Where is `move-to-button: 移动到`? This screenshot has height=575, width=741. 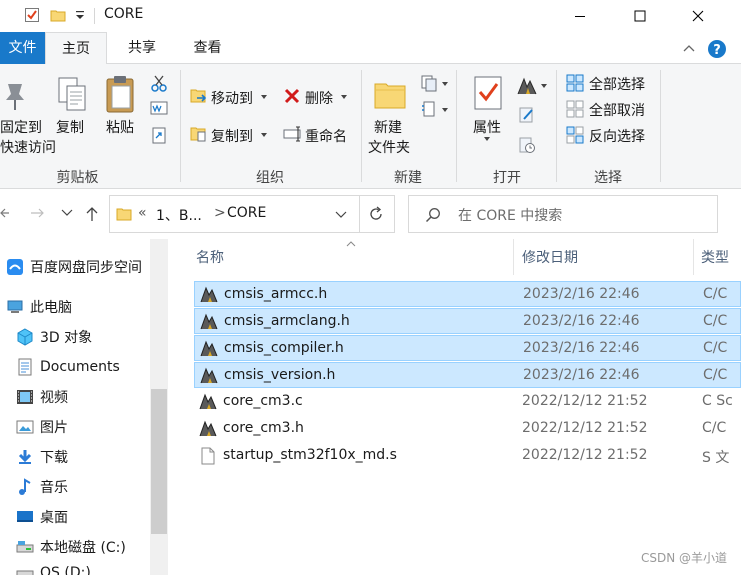
move-to-button: 移动到 is located at coordinates (232, 98).